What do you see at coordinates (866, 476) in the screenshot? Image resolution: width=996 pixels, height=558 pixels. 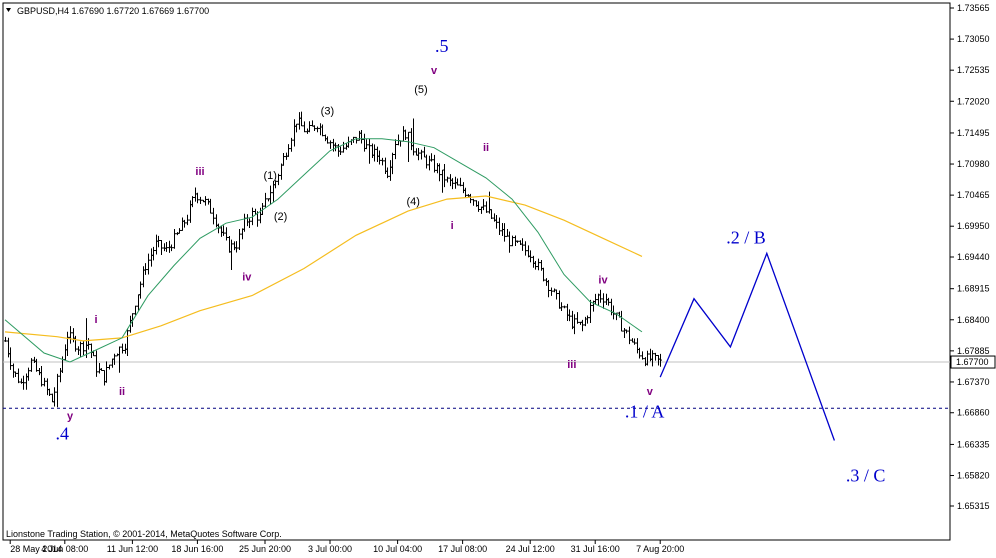 I see `wave-label-major: .3 / C` at bounding box center [866, 476].